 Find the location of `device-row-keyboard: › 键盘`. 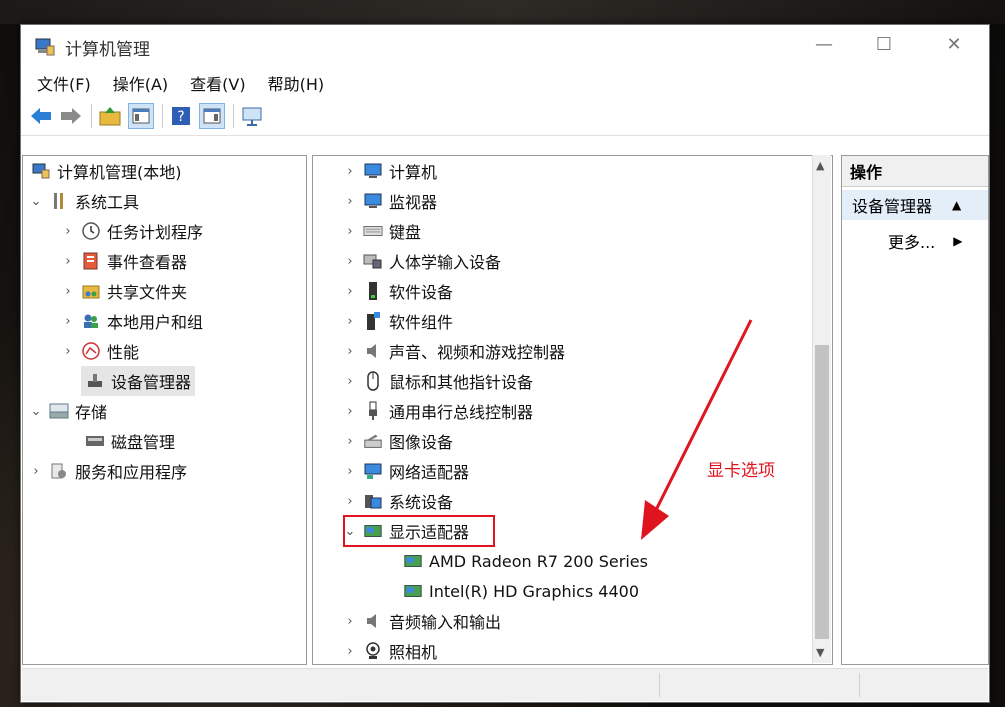

device-row-keyboard: › 键盘 is located at coordinates (382, 231).